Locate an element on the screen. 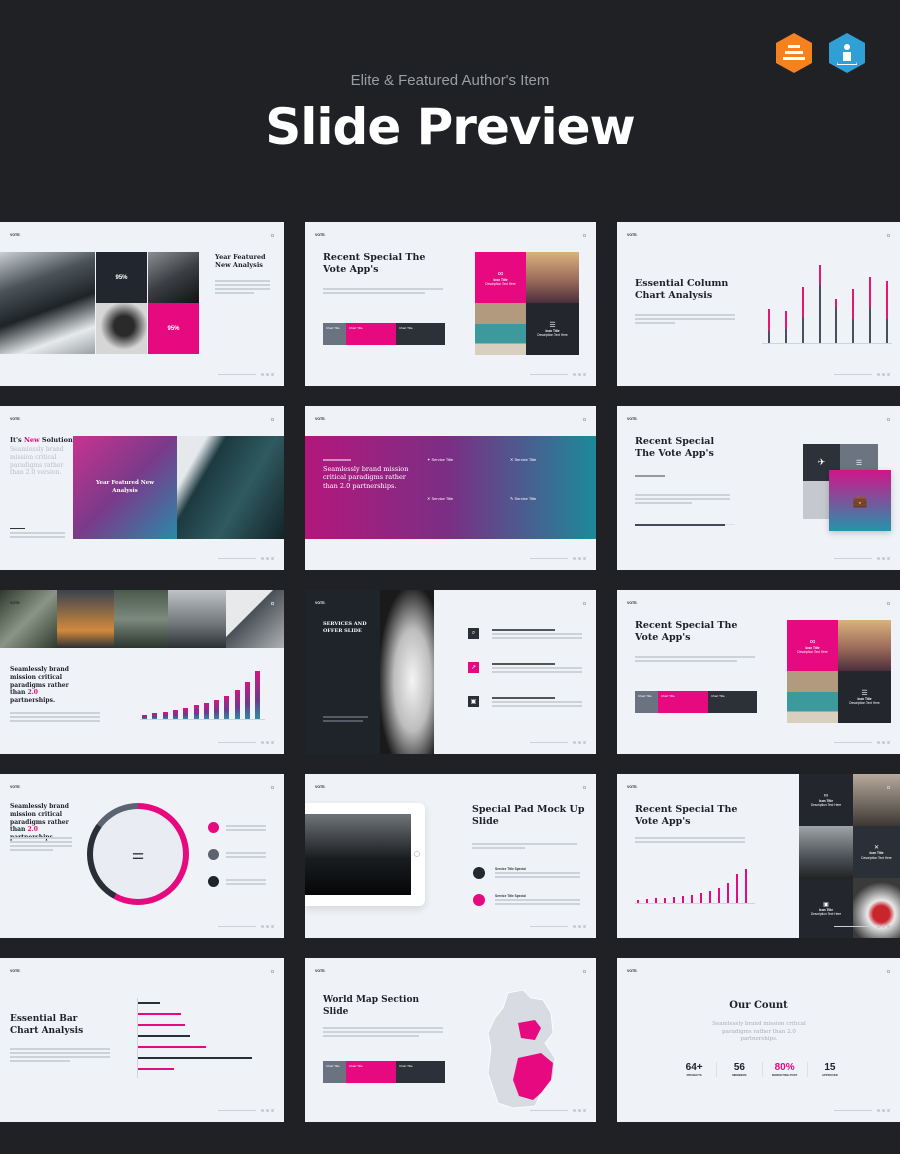 The image size is (900, 1154). ring-chart: ⚌ is located at coordinates (138, 854).